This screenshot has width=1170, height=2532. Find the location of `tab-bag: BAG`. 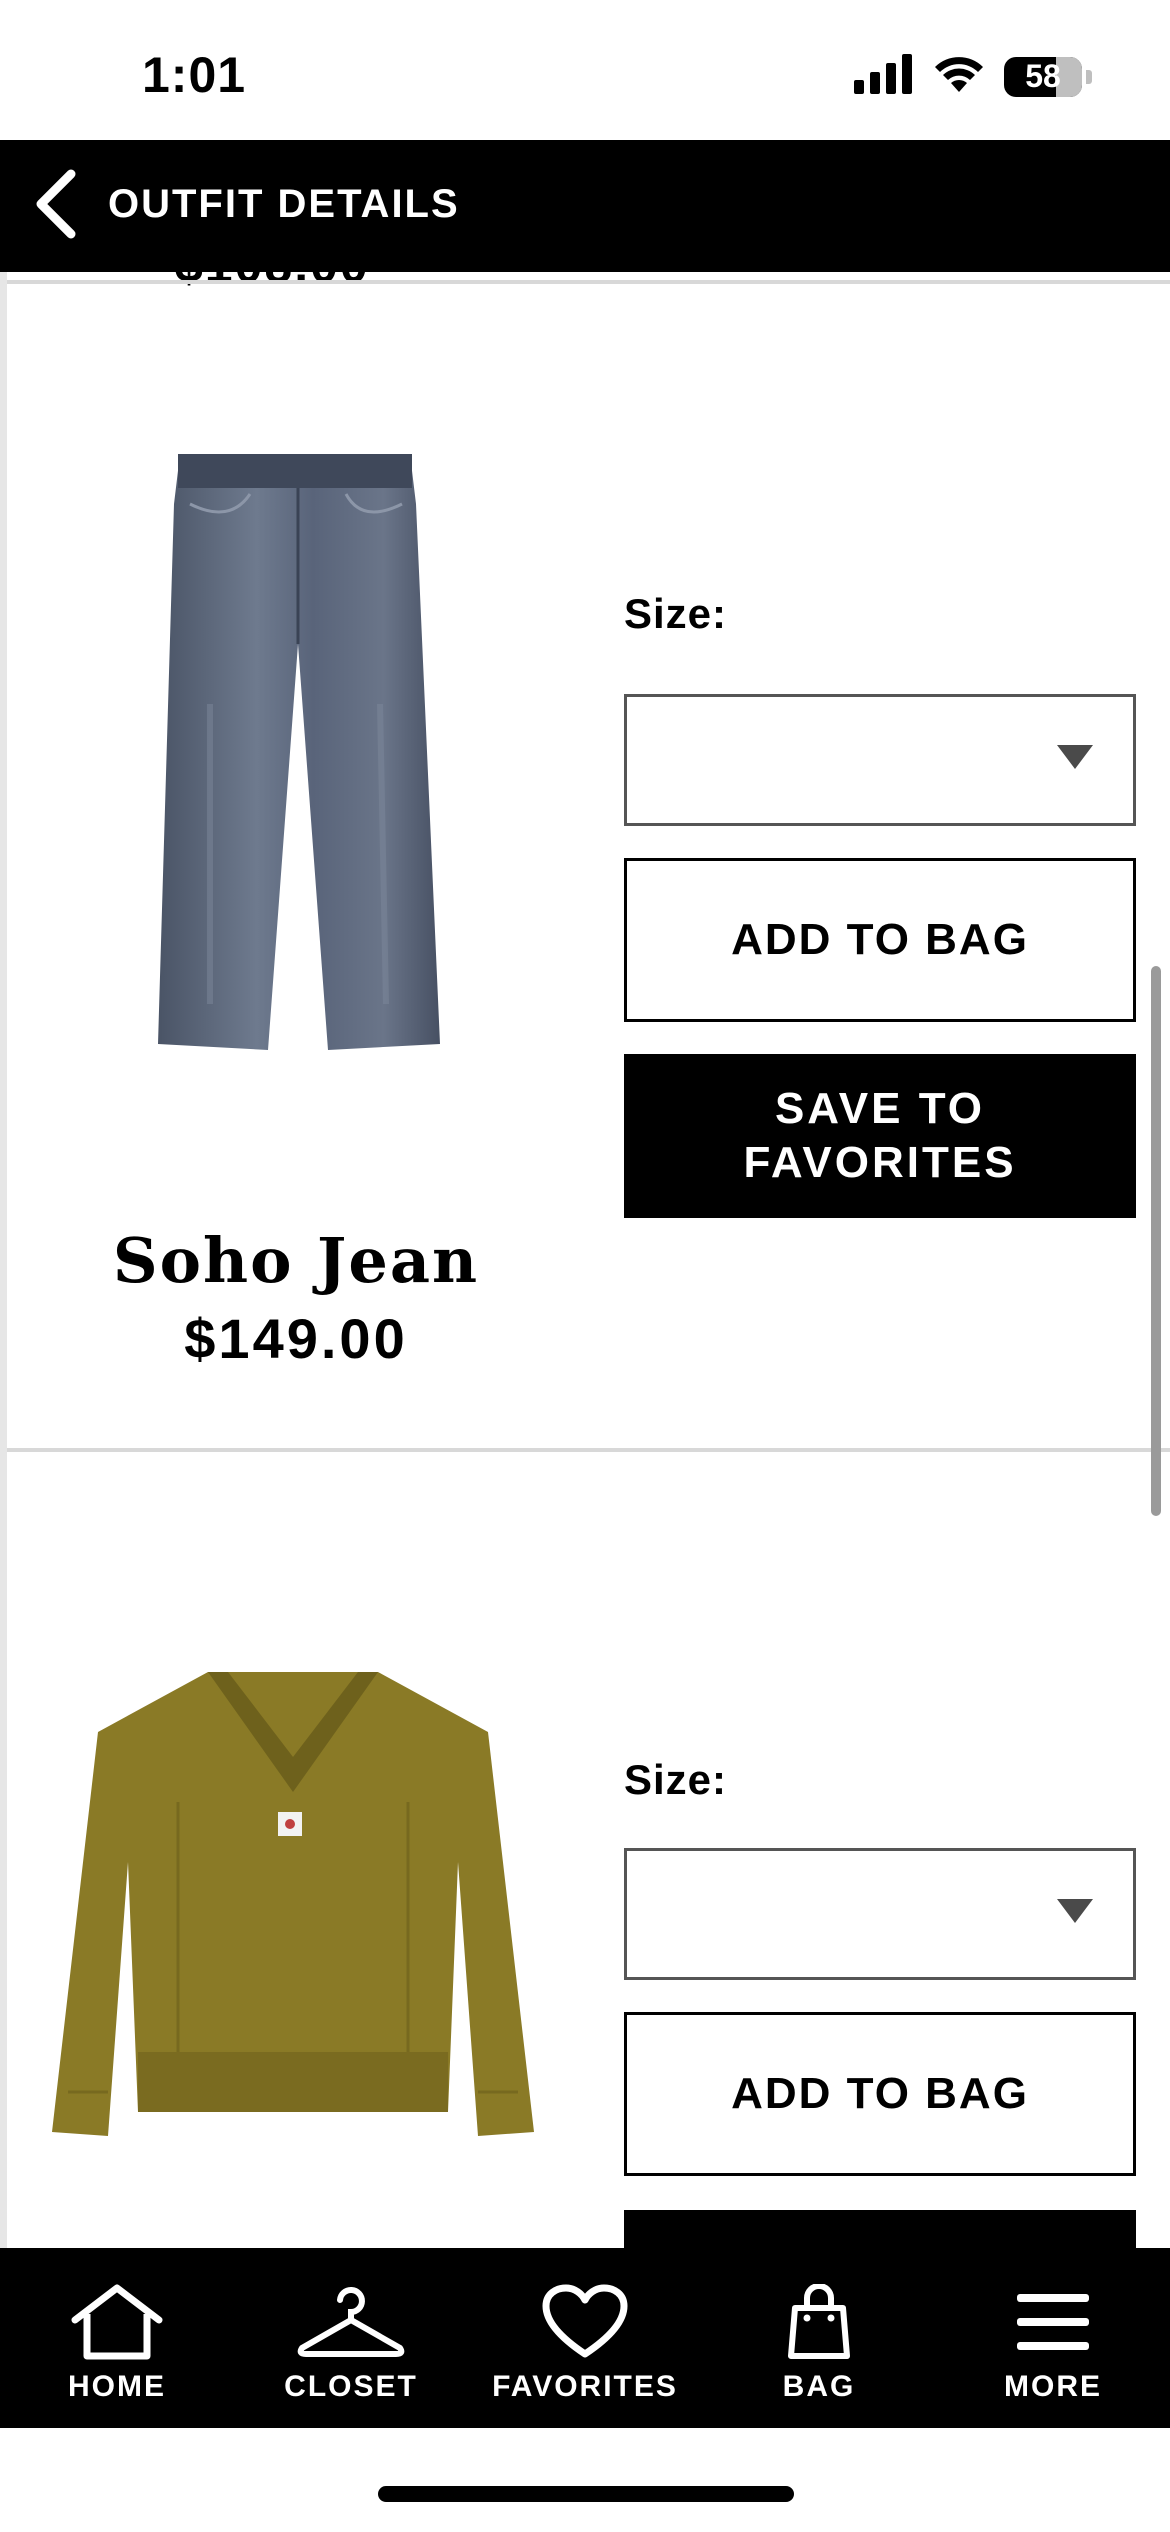

tab-bag: BAG is located at coordinates (819, 2338).